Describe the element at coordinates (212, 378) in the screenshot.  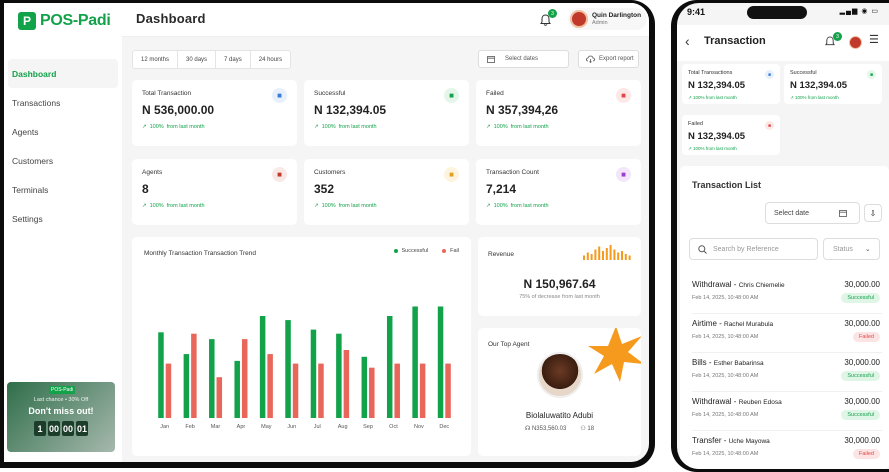
I see `bar-successful-mar` at that location.